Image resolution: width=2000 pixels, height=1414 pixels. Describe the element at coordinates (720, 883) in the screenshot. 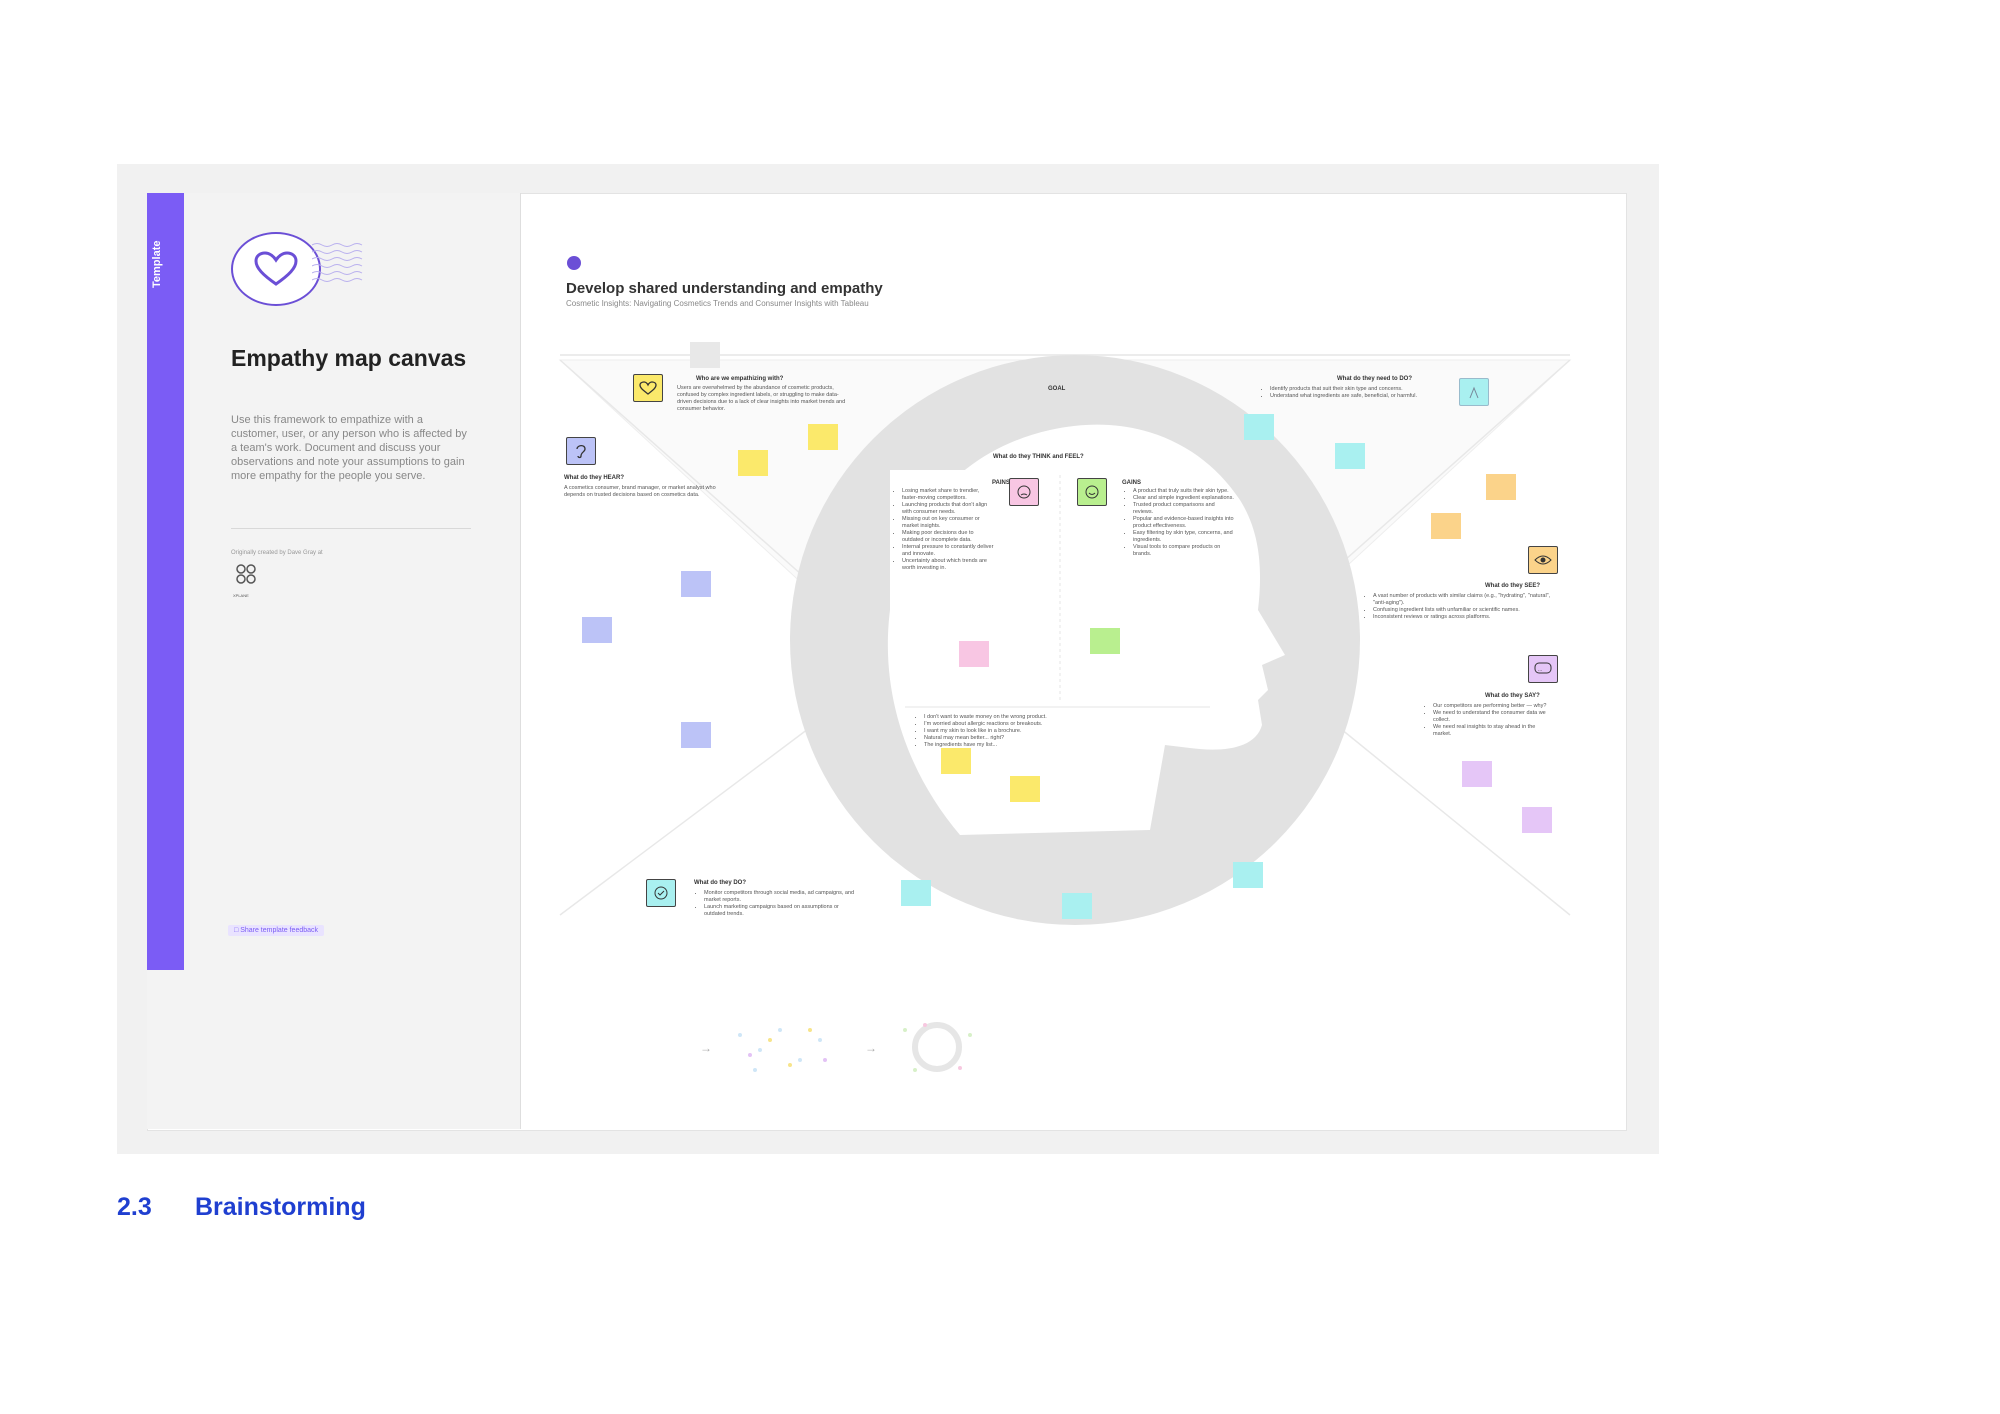

I see `do-question: What do they DO?` at that location.